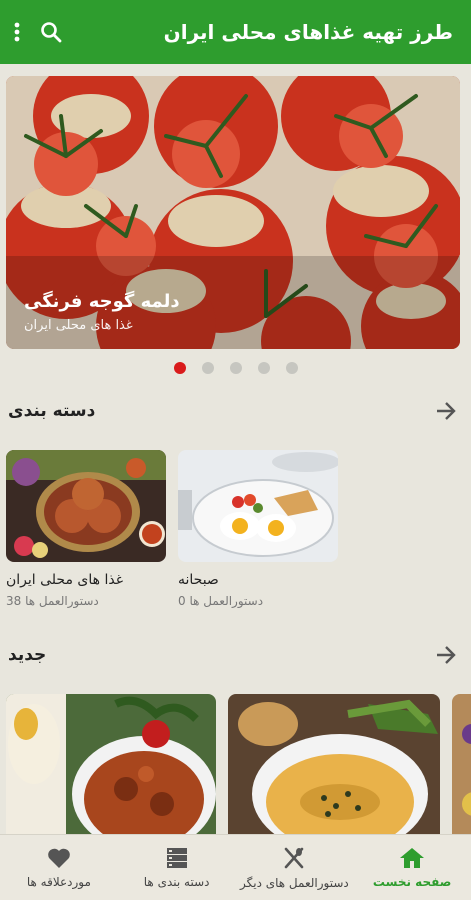 The image size is (471, 900). What do you see at coordinates (17, 32) in the screenshot?
I see `more-vert-icon` at bounding box center [17, 32].